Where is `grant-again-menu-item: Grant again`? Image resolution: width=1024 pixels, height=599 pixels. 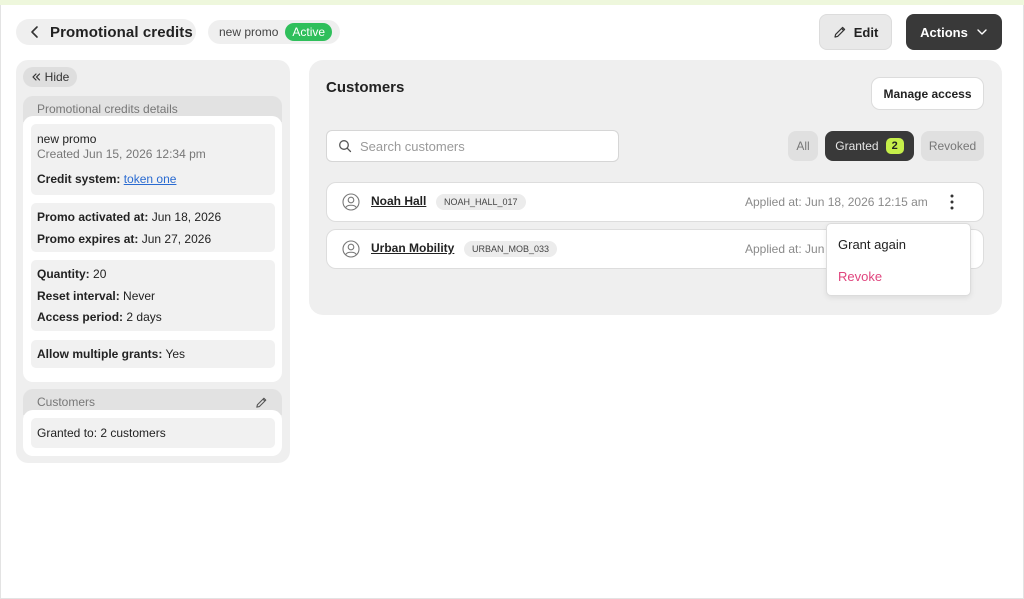 grant-again-menu-item: Grant again is located at coordinates (872, 244).